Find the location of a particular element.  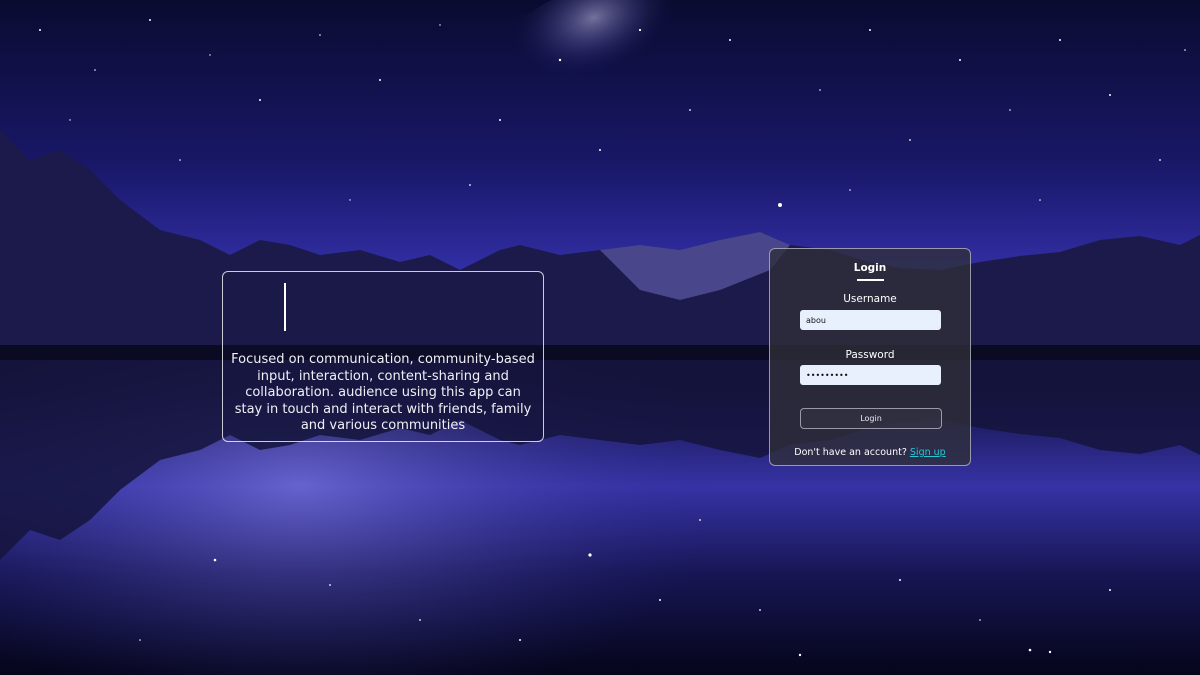

signup-link: Sign up is located at coordinates (928, 452).